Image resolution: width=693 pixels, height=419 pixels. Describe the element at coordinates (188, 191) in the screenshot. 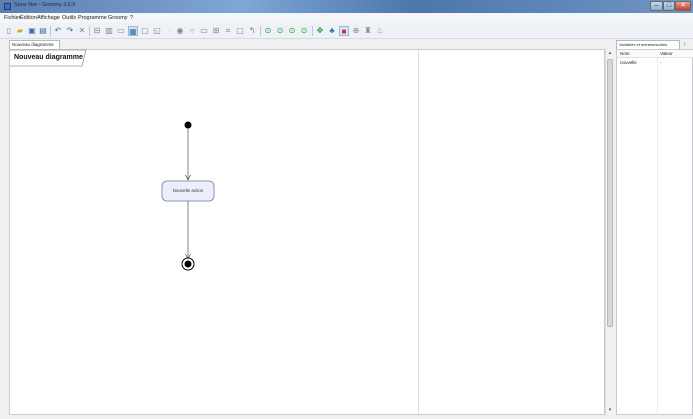

I see `action-label: Nouvelle action` at that location.